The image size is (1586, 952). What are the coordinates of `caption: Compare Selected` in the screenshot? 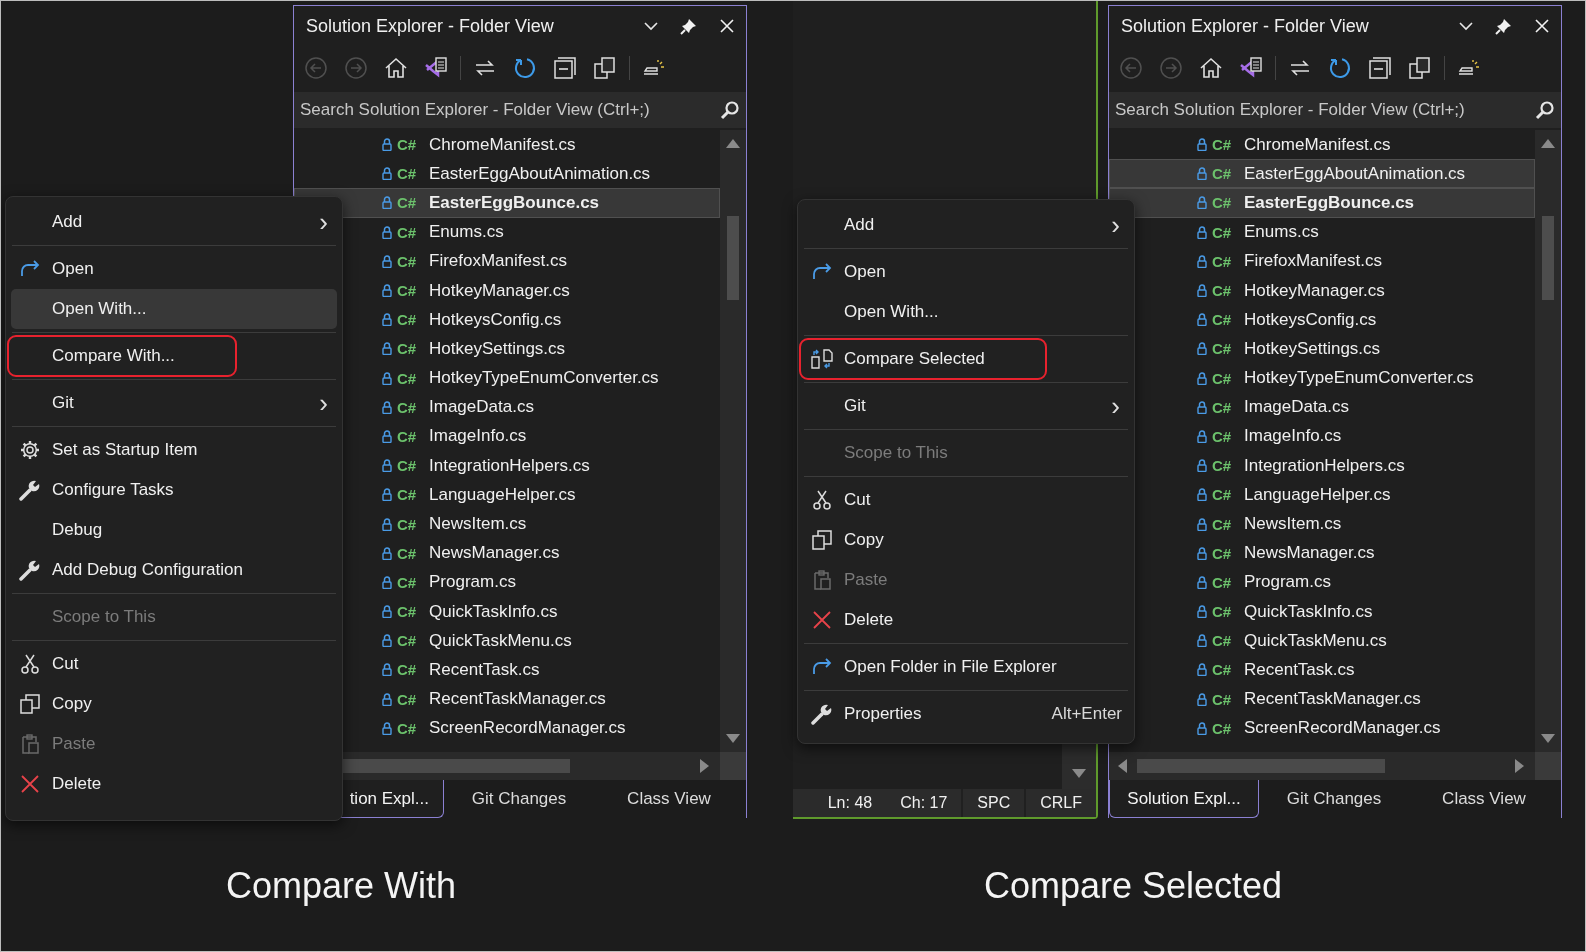 It's located at (1133, 886).